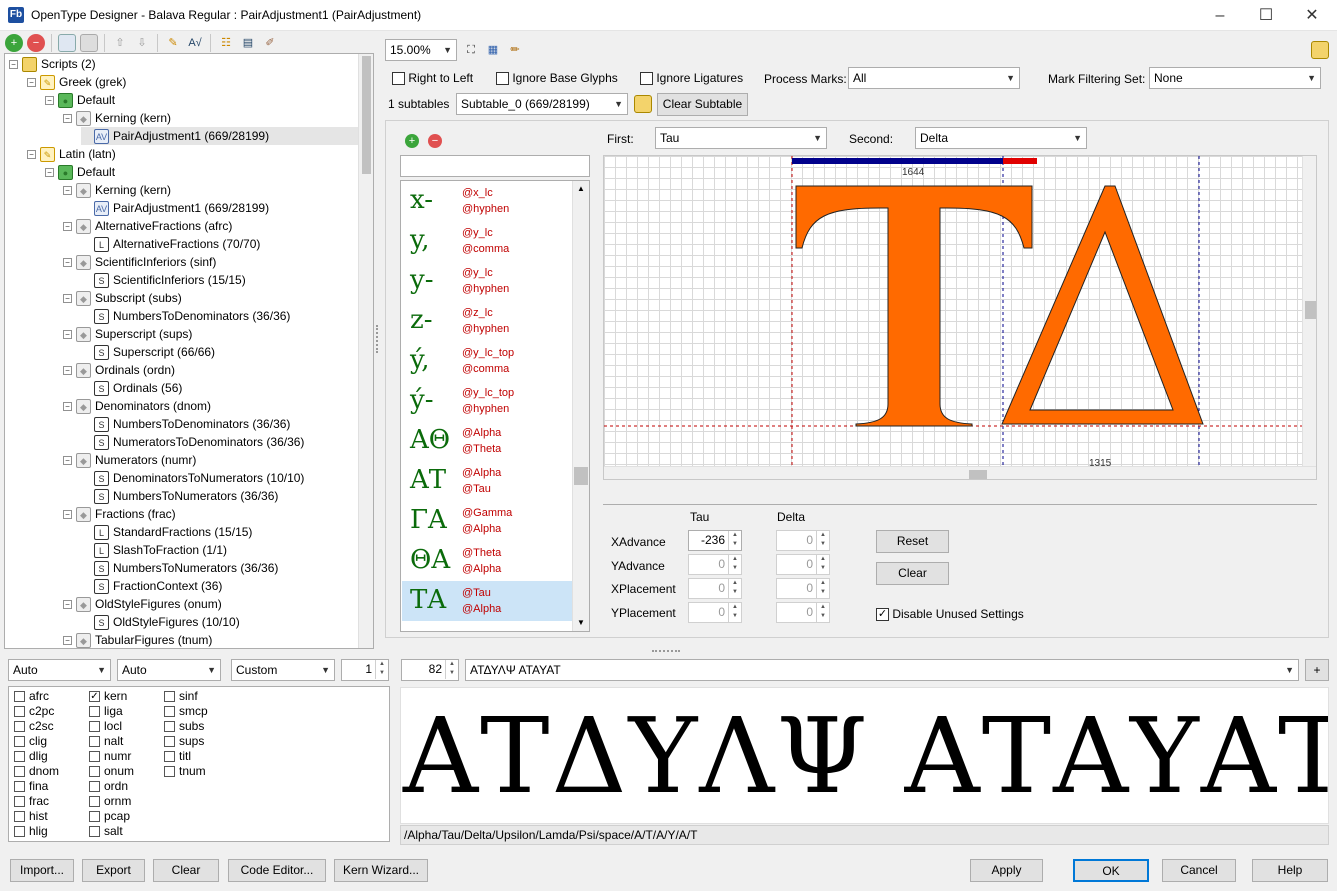 This screenshot has width=1337, height=891. I want to click on tree-item: − ◆ OldStyleFigures (onum), so click(142, 604).